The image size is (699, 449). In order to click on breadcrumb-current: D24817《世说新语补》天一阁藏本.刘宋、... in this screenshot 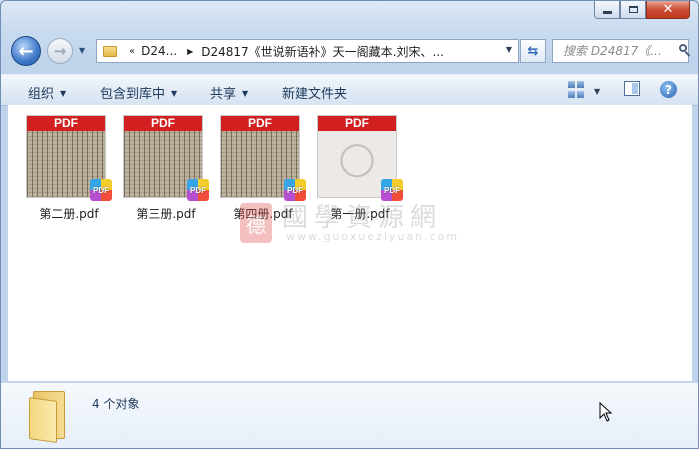, I will do `click(322, 51)`.